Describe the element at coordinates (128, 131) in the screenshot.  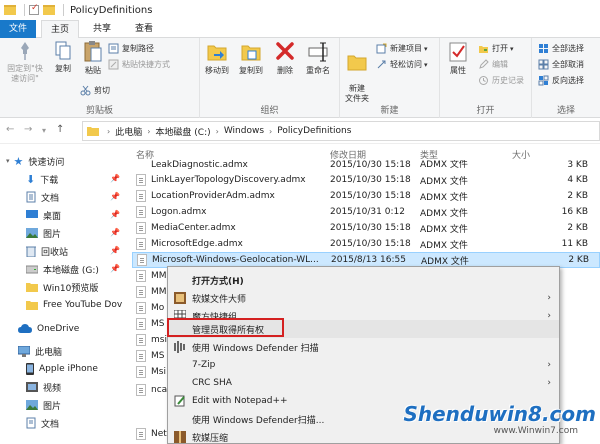
I see `breadcrumb-this-pc: 此电脑` at that location.